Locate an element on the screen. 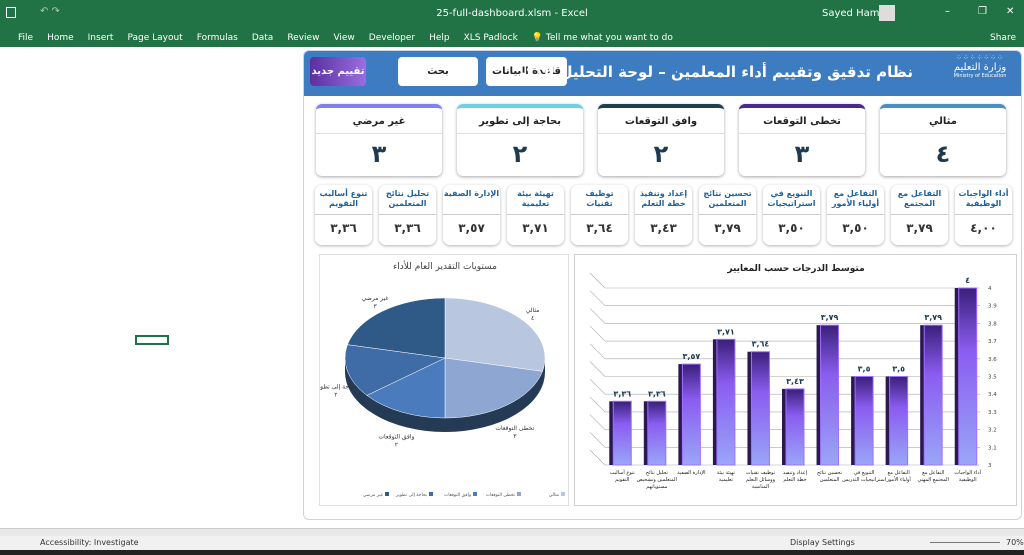  bar-data-label: ٣,٥ is located at coordinates (864, 369).